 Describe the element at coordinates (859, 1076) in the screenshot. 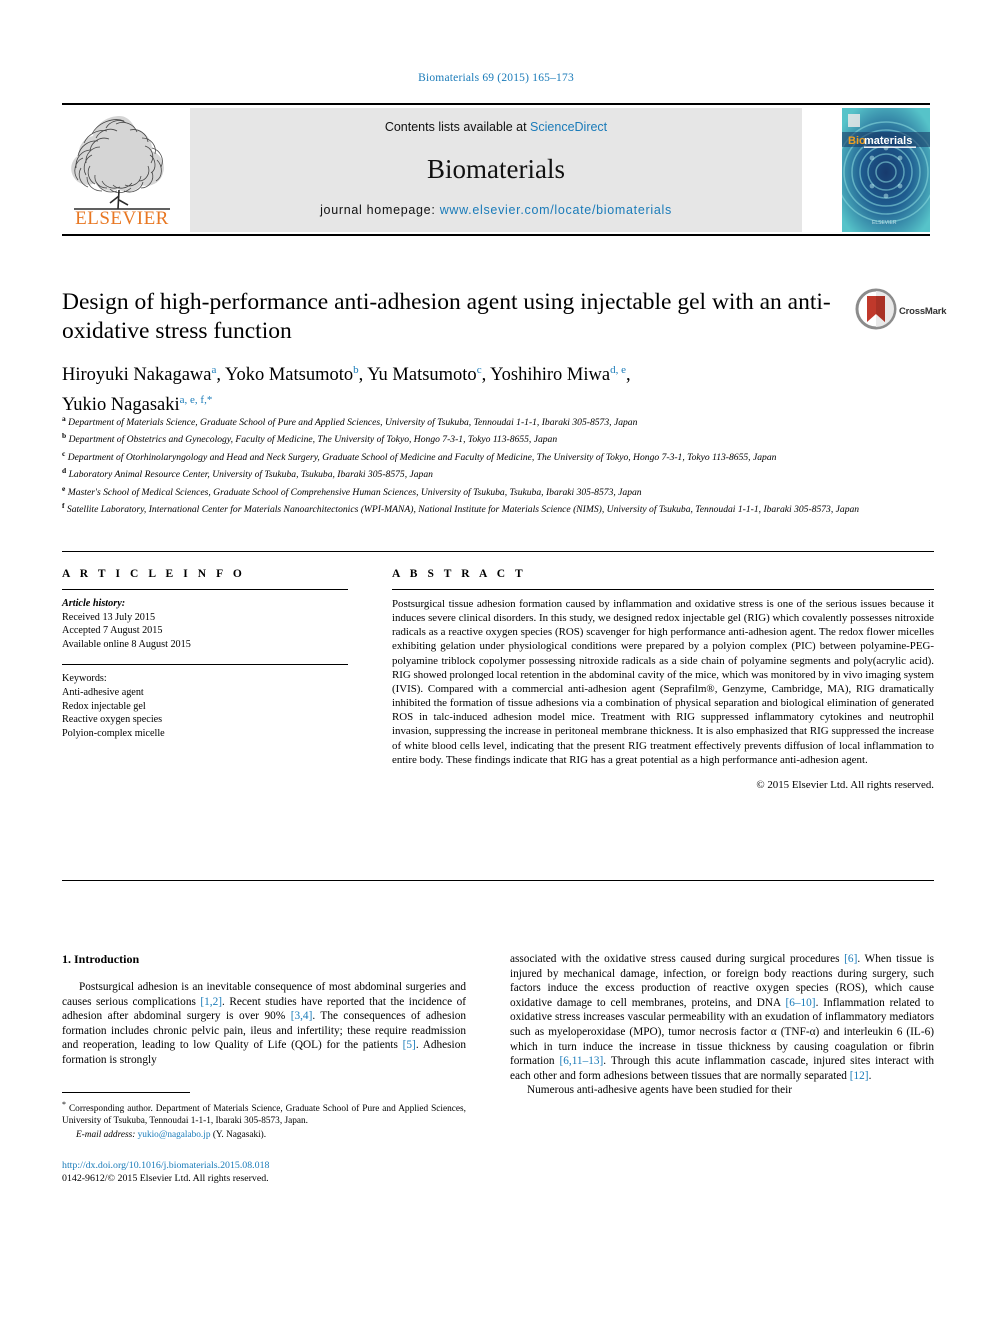

I see `citation-link: [12]` at that location.